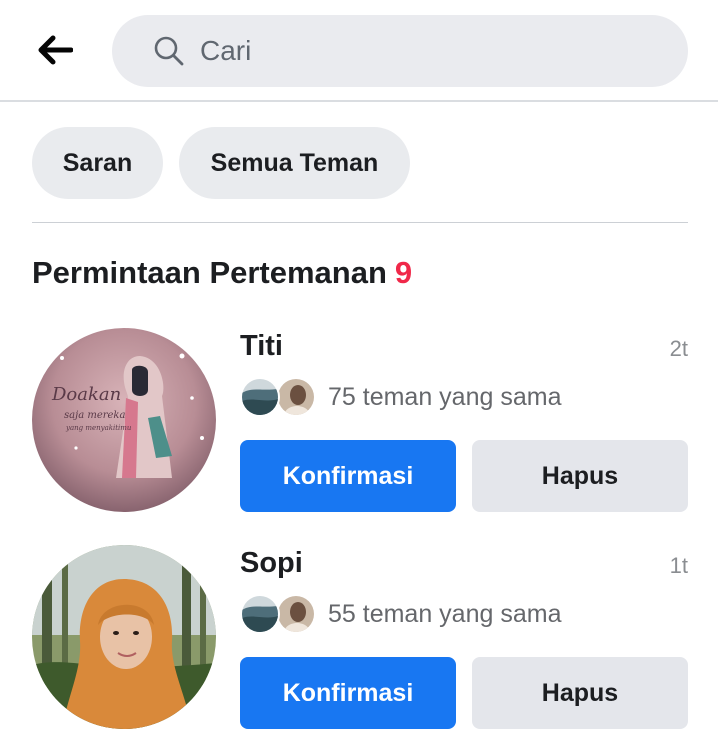  I want to click on search-placeholder: Cari, so click(226, 50).